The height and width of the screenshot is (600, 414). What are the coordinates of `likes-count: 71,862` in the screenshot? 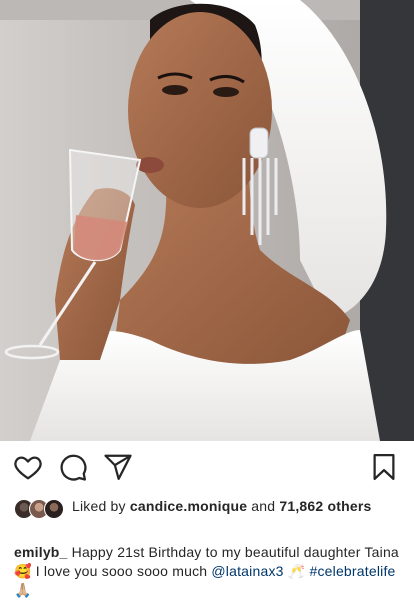 It's located at (301, 506).